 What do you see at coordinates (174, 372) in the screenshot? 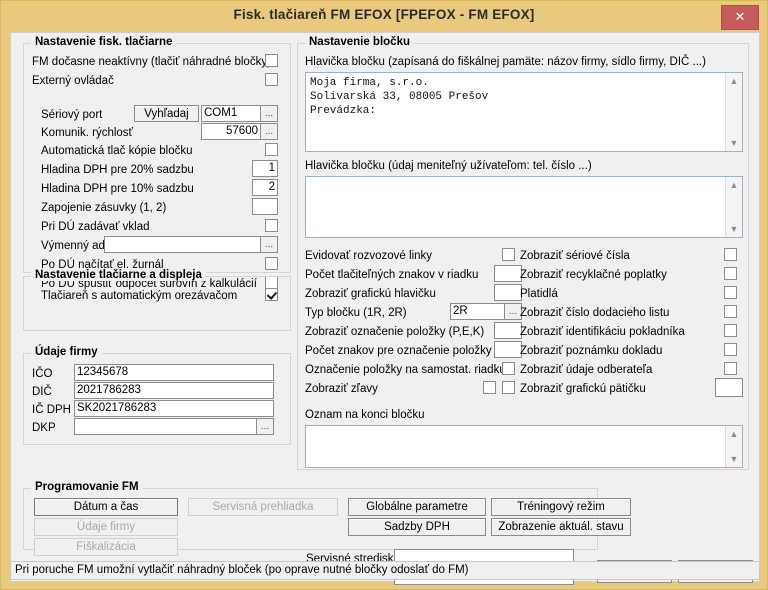
I see `ico-input: 12345678` at bounding box center [174, 372].